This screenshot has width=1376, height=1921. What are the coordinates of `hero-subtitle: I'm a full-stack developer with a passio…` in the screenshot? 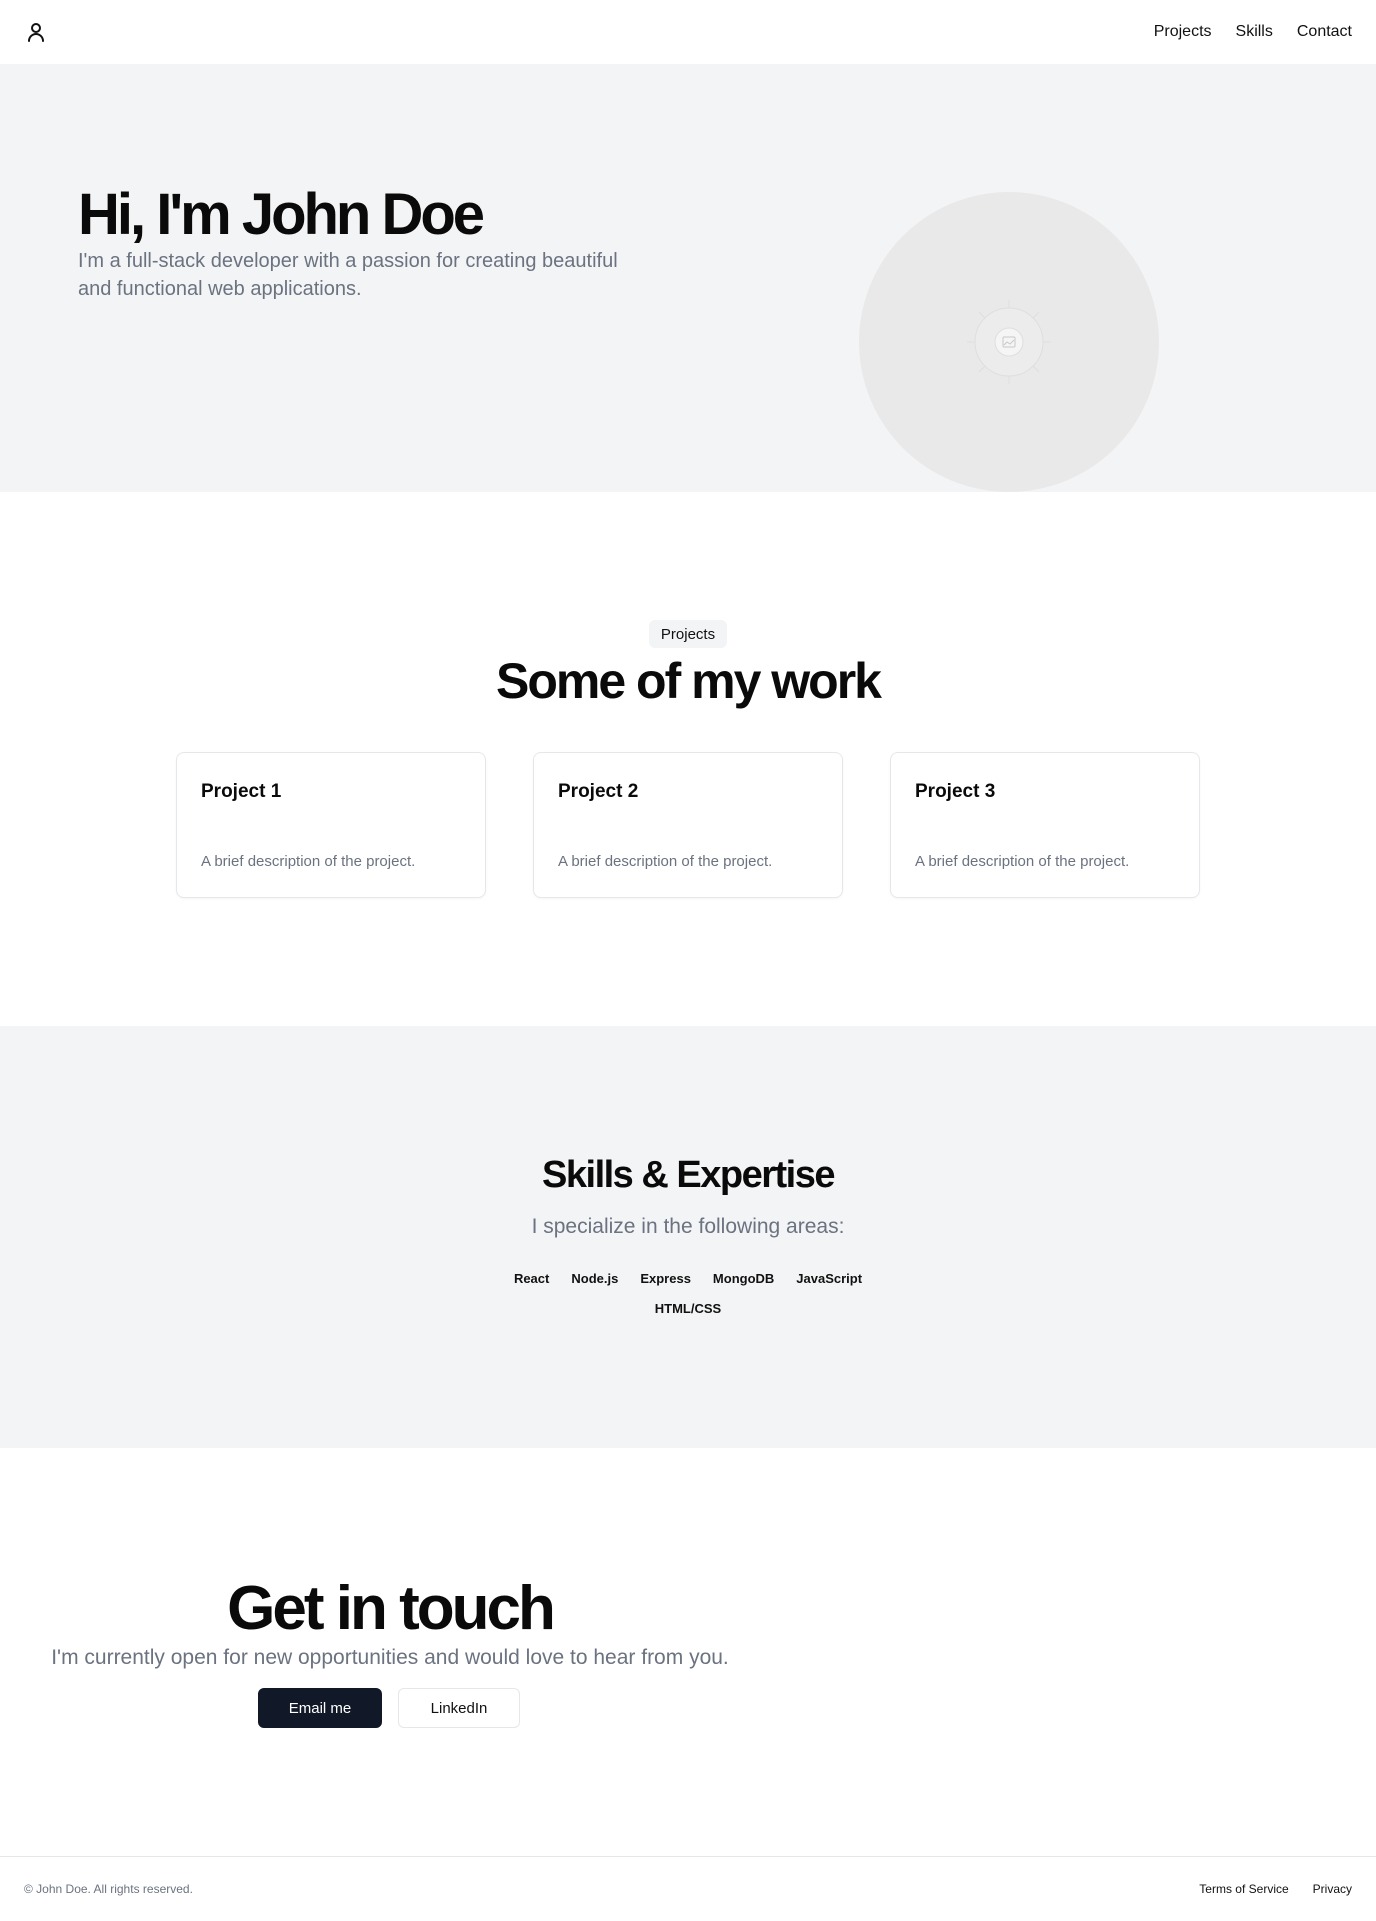 It's located at (348, 275).